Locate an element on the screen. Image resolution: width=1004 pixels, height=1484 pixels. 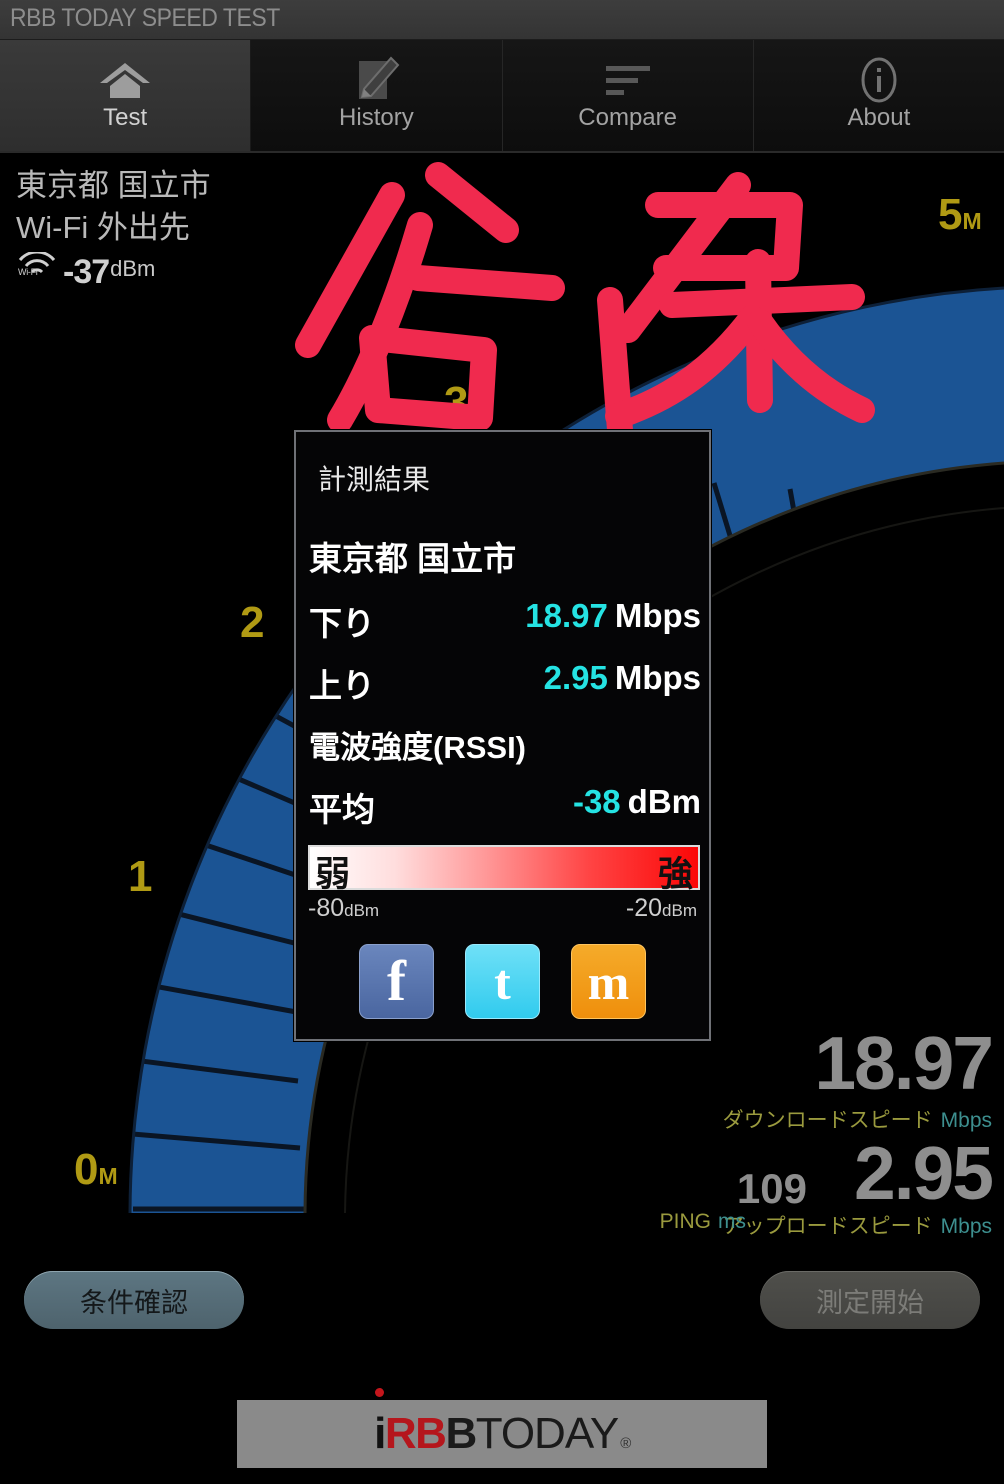
gauge-label-2: 2 is located at coordinates (252, 622).